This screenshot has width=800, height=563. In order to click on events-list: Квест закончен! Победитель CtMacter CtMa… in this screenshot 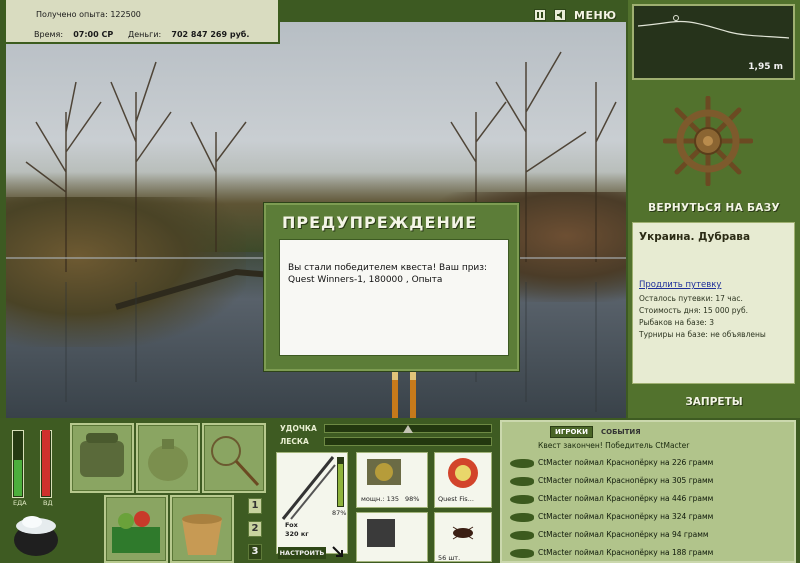, I will do `click(650, 500)`.